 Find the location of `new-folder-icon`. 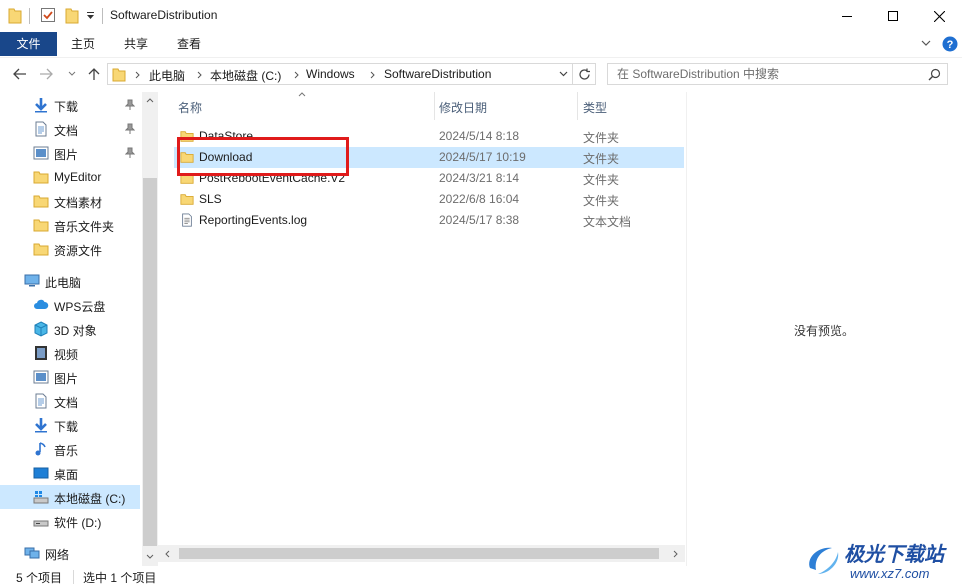

new-folder-icon is located at coordinates (72, 15).